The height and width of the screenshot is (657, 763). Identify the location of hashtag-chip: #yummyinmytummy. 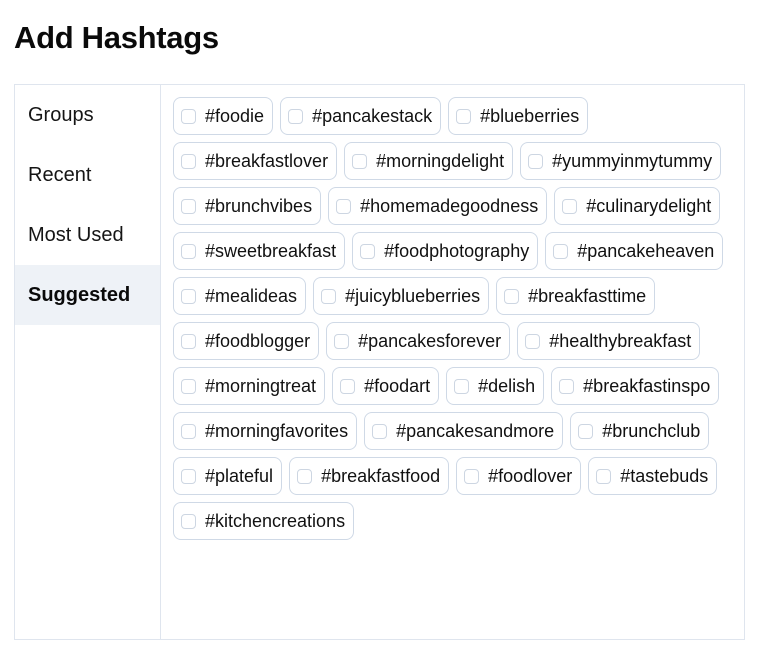
(621, 161).